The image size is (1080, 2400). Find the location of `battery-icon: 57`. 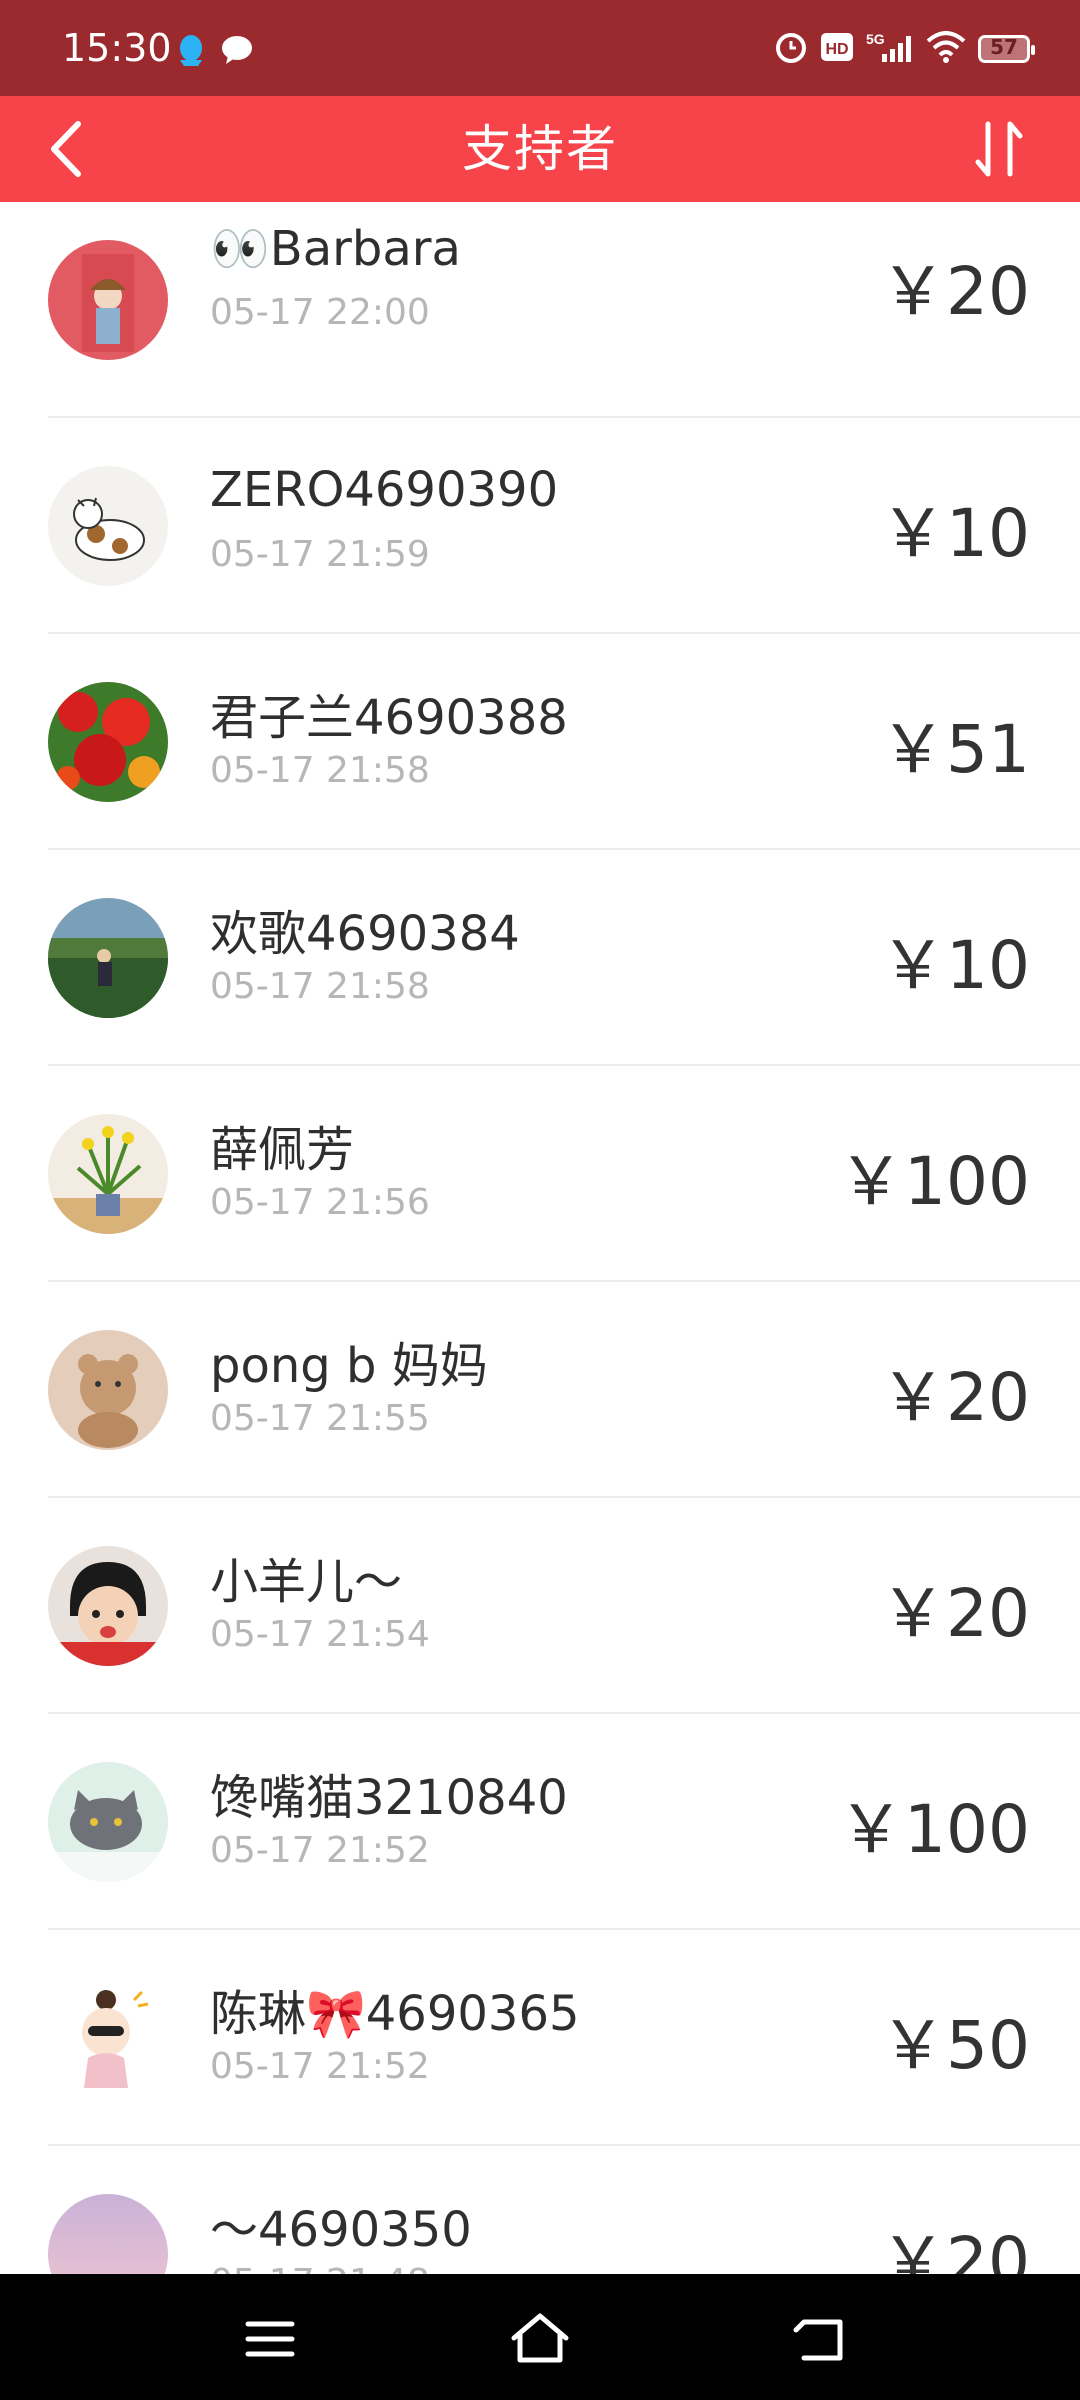

battery-icon: 57 is located at coordinates (1006, 49).